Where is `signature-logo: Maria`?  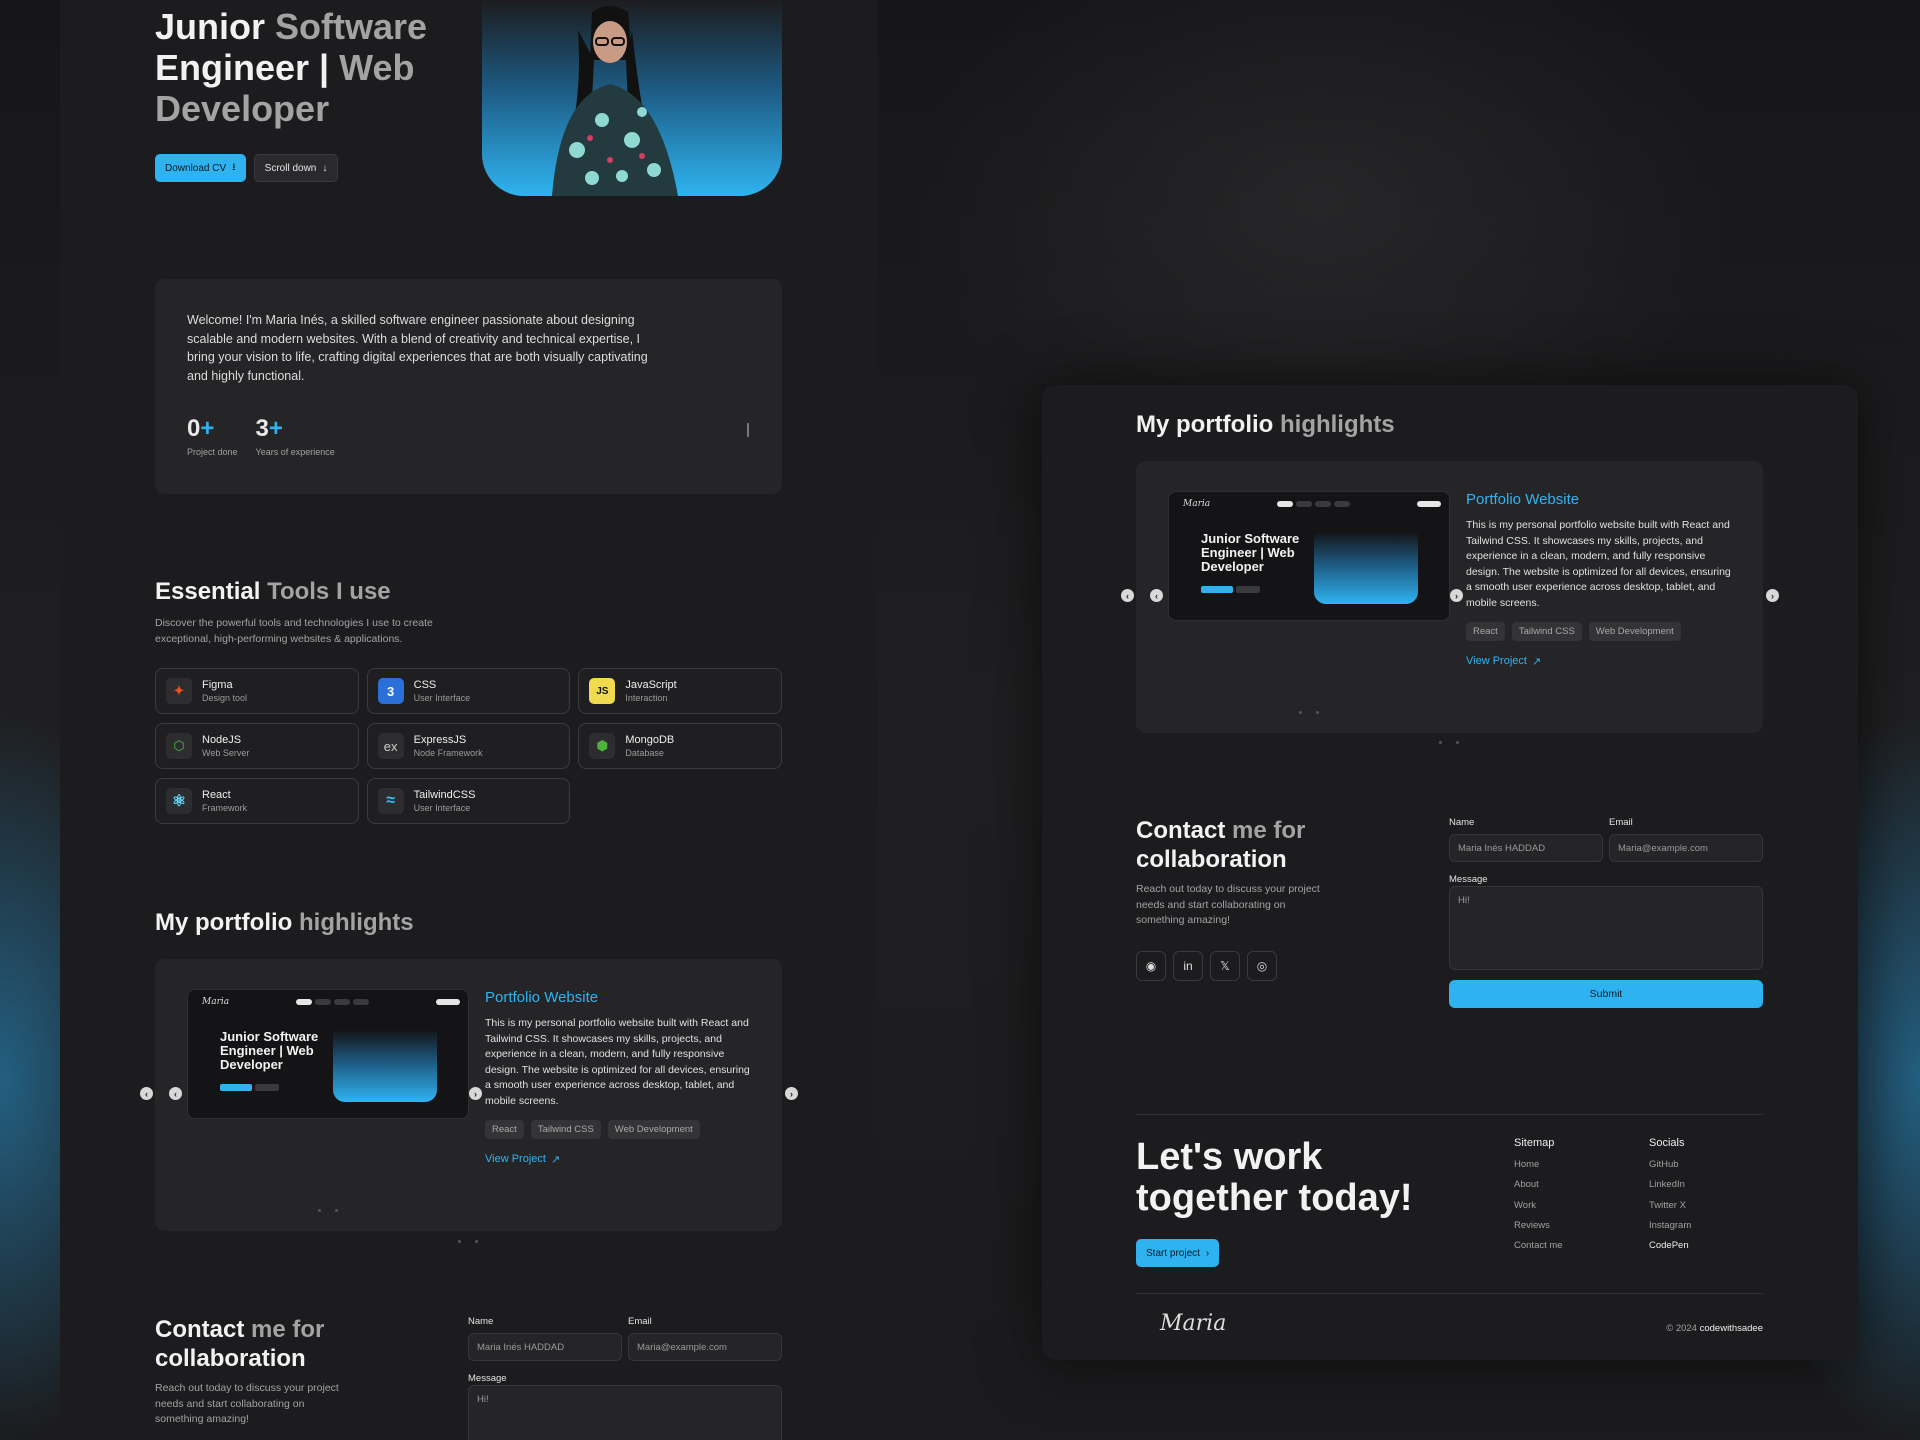
signature-logo: Maria is located at coordinates (1193, 1323).